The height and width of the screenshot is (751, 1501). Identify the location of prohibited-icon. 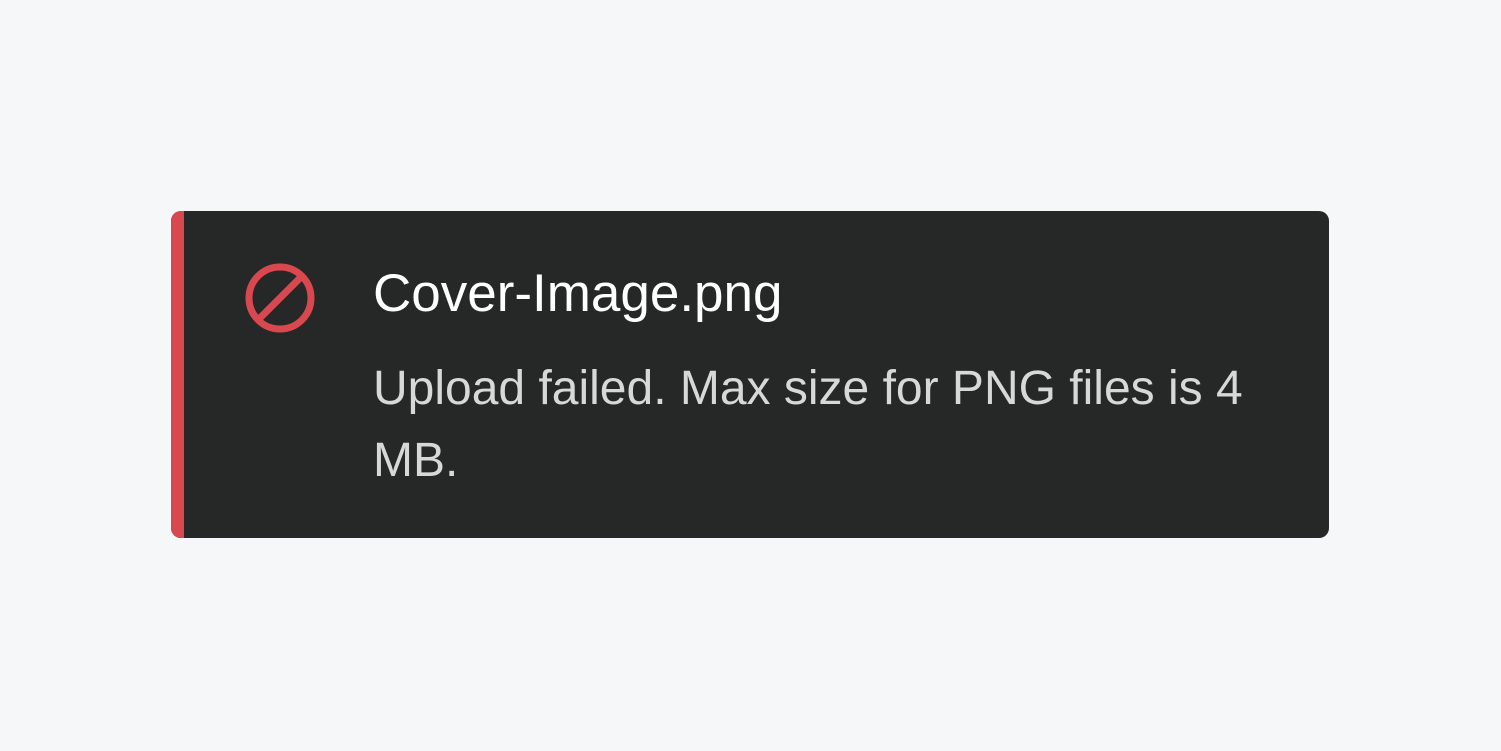
(280, 298).